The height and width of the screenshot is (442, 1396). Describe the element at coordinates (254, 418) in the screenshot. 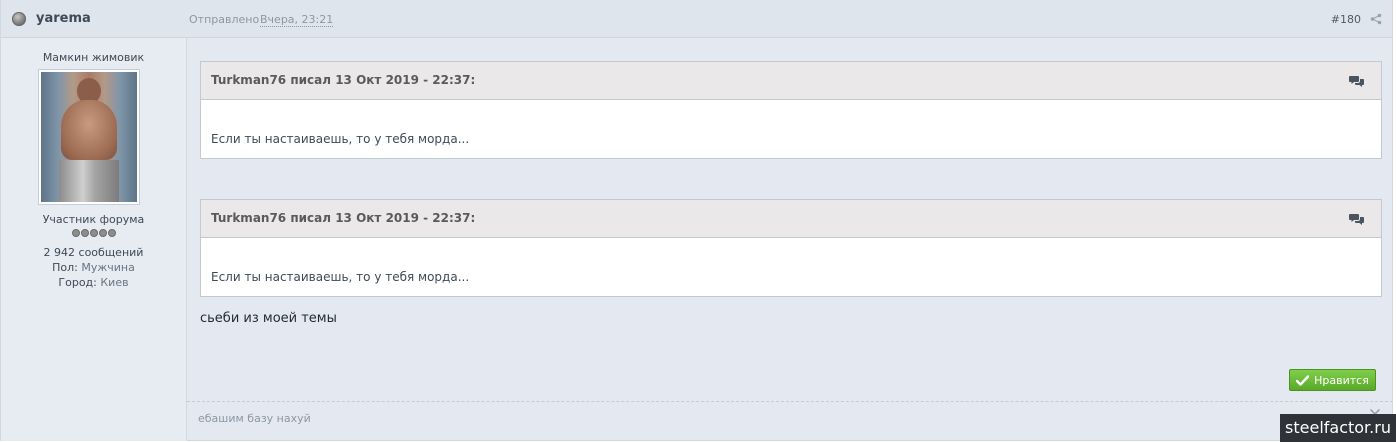

I see `signature-text: ебашим базу нахуй` at that location.